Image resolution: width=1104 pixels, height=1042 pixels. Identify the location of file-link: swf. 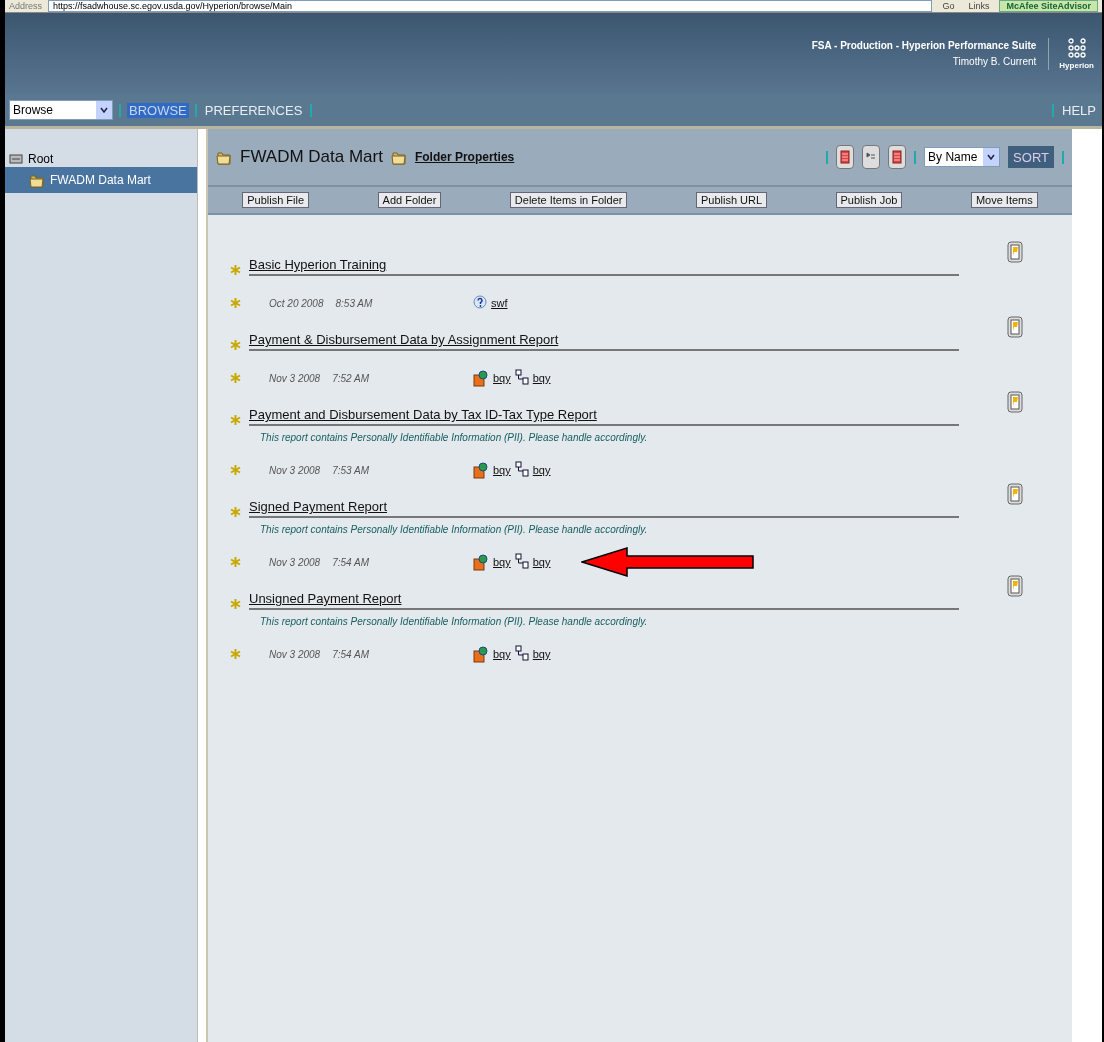
(499, 303).